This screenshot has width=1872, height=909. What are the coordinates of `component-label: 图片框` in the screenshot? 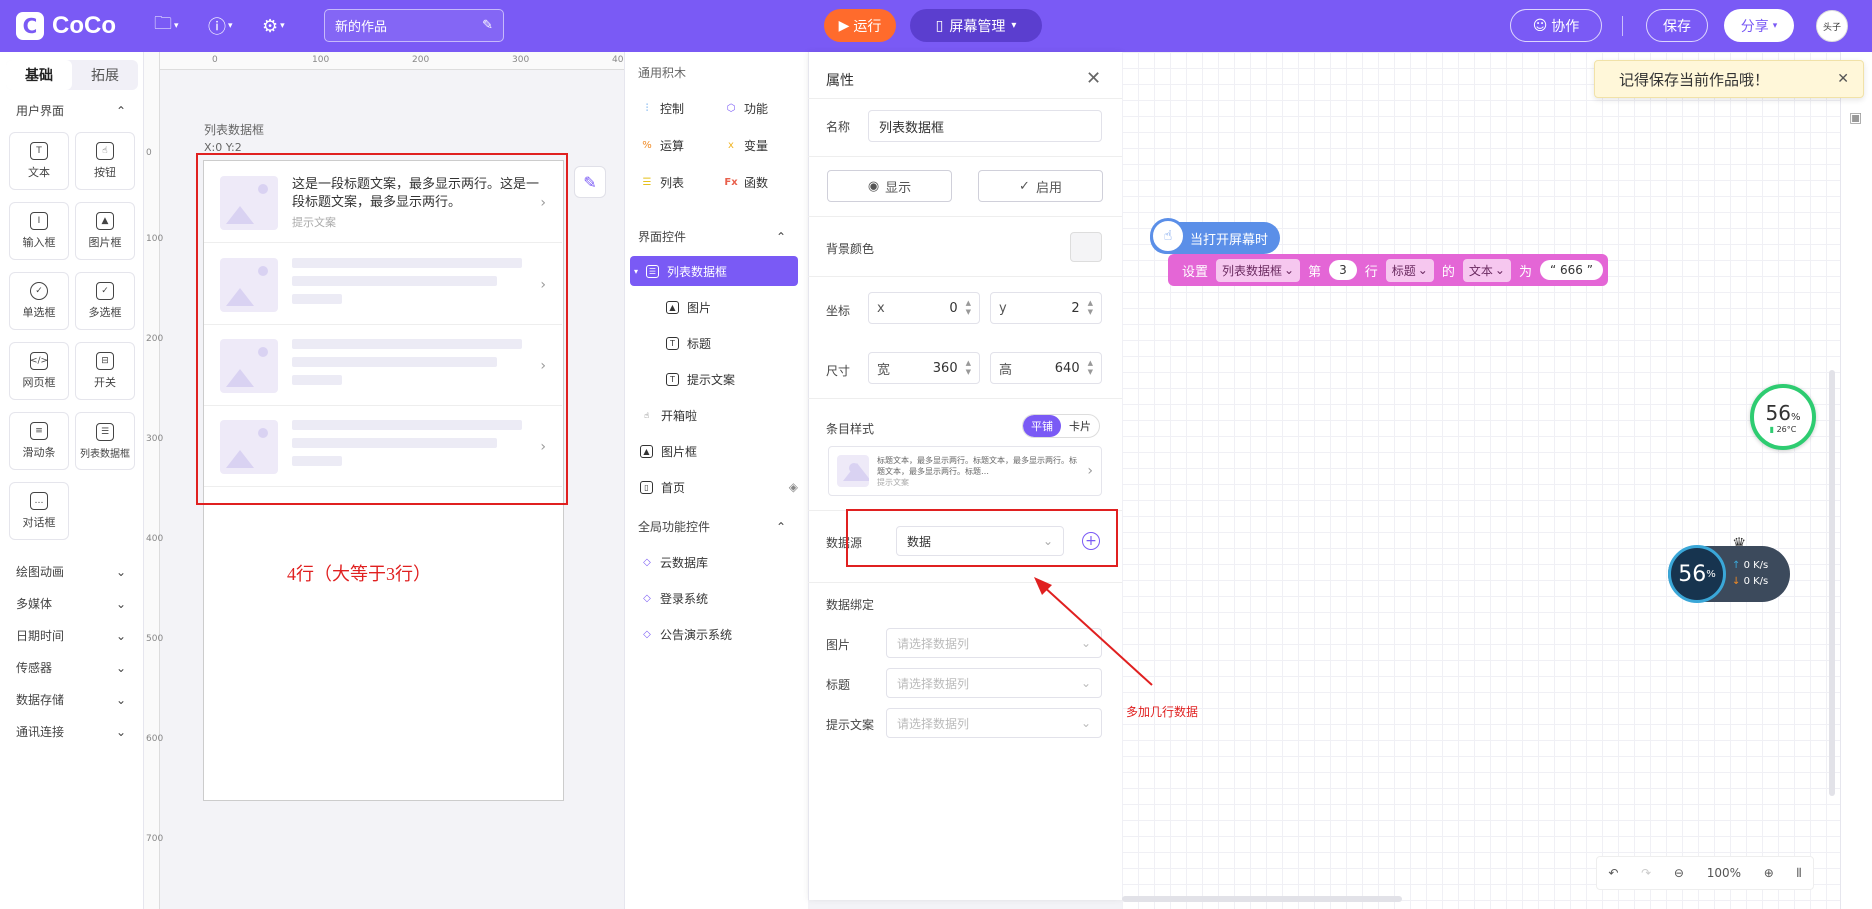 It's located at (105, 242).